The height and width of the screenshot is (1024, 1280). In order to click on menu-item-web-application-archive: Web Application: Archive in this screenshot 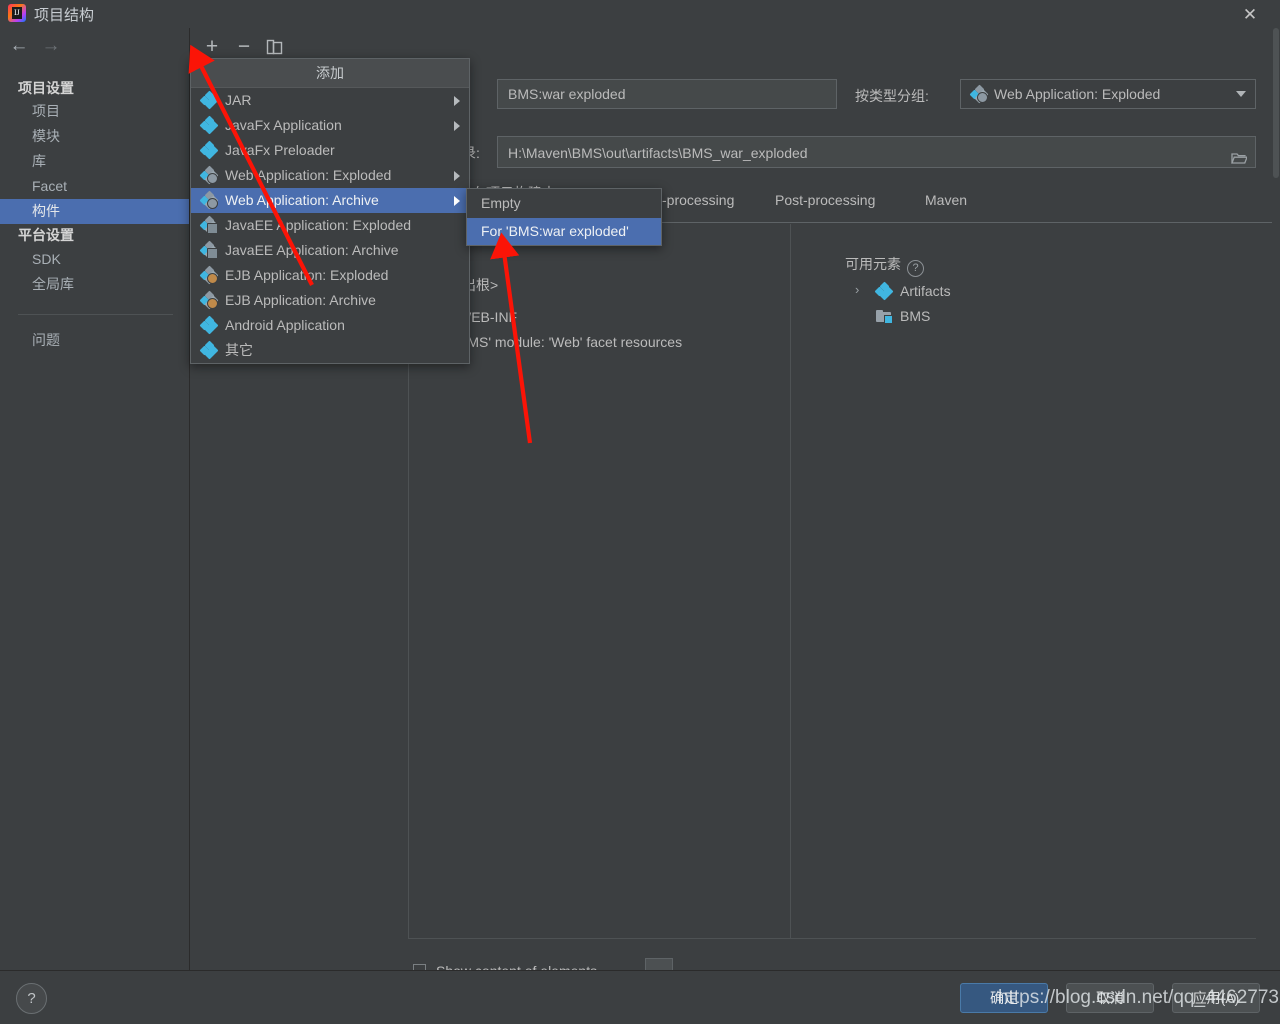, I will do `click(330, 200)`.